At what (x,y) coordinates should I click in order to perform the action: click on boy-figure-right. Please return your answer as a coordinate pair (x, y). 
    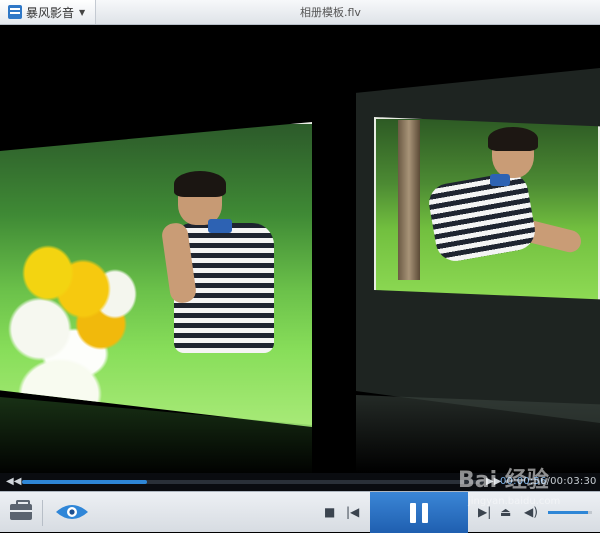
    Looking at the image, I should click on (504, 211).